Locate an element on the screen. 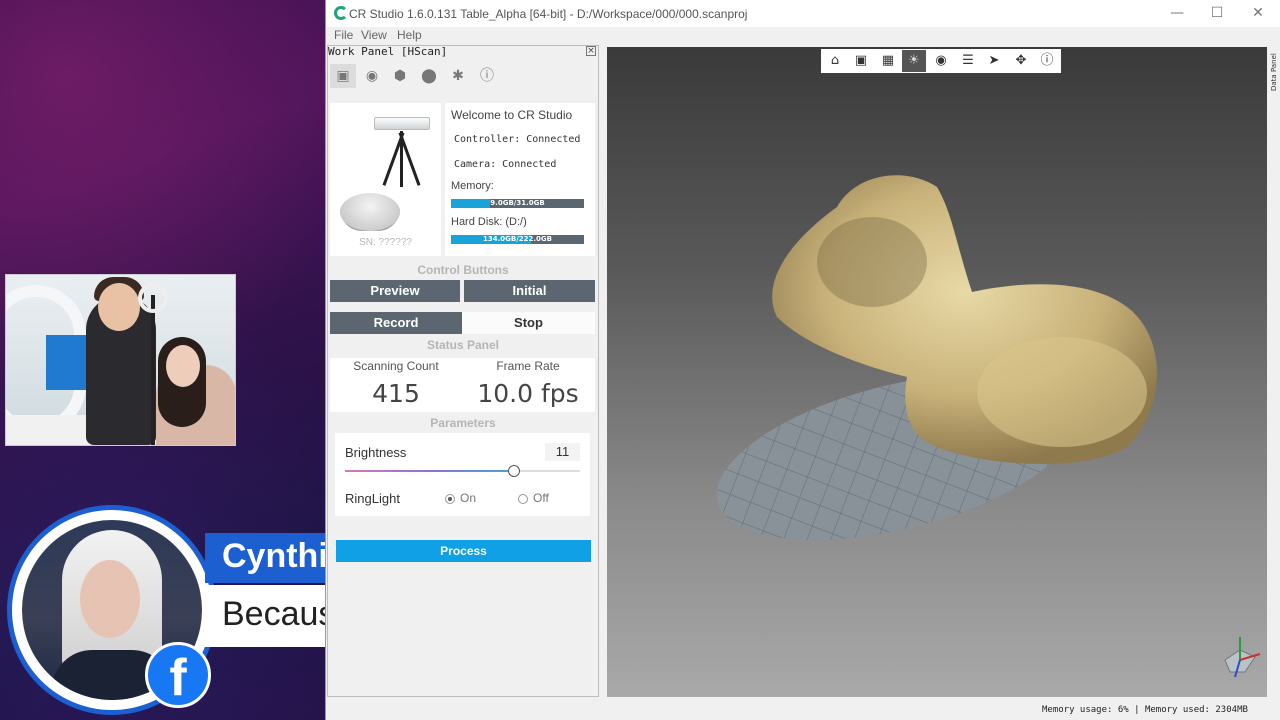 This screenshot has width=1280, height=720. menu-help: Help is located at coordinates (409, 35).